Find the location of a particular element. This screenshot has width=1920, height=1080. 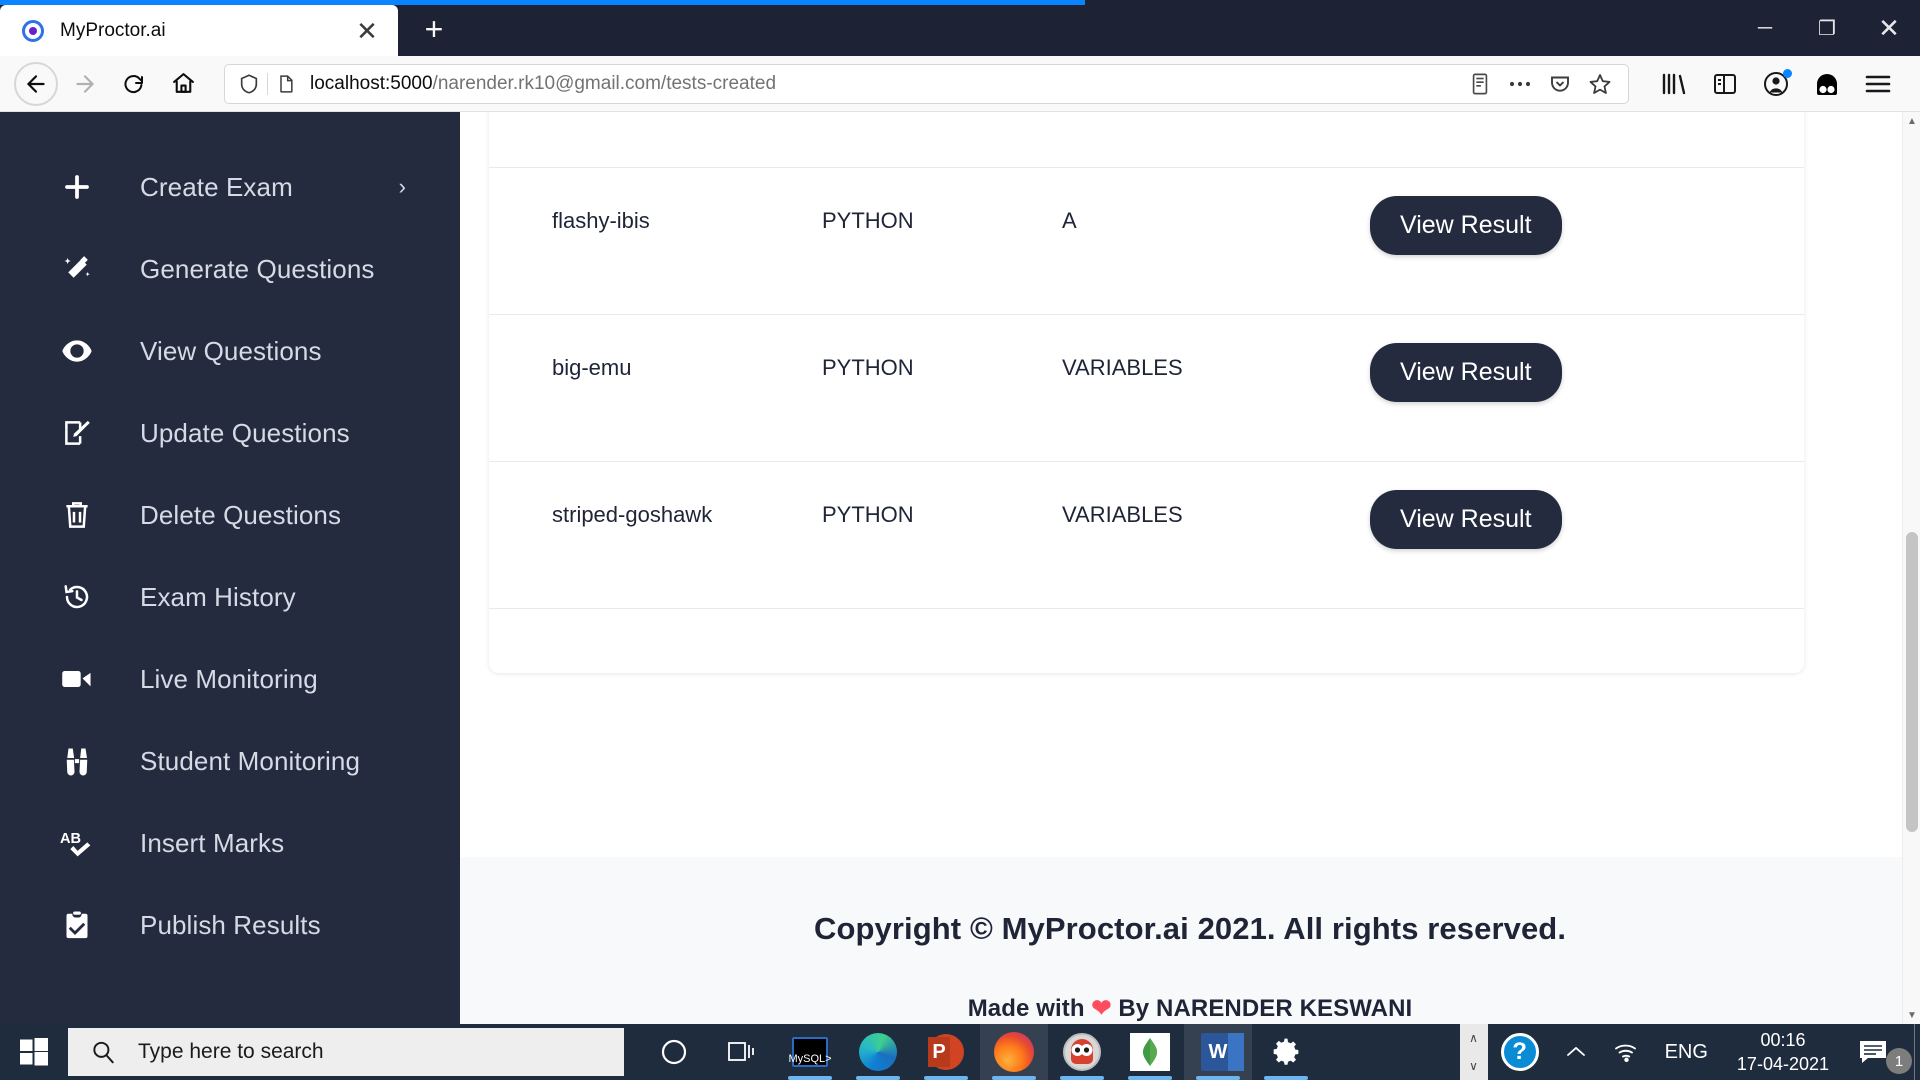

firefox-glyph is located at coordinates (1014, 1052).